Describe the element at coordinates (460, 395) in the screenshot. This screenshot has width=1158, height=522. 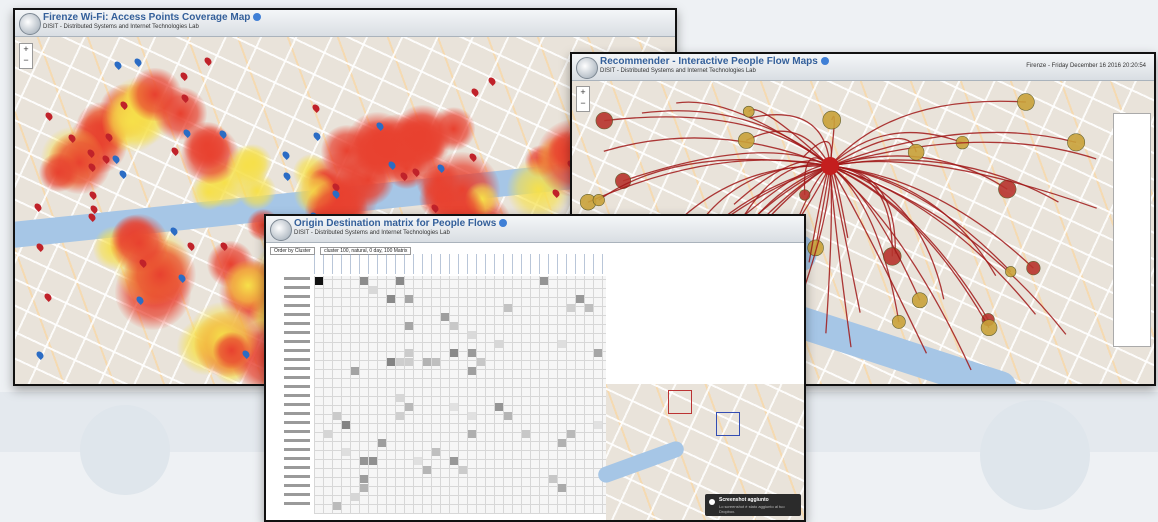
I see `od-matrix-grid` at that location.